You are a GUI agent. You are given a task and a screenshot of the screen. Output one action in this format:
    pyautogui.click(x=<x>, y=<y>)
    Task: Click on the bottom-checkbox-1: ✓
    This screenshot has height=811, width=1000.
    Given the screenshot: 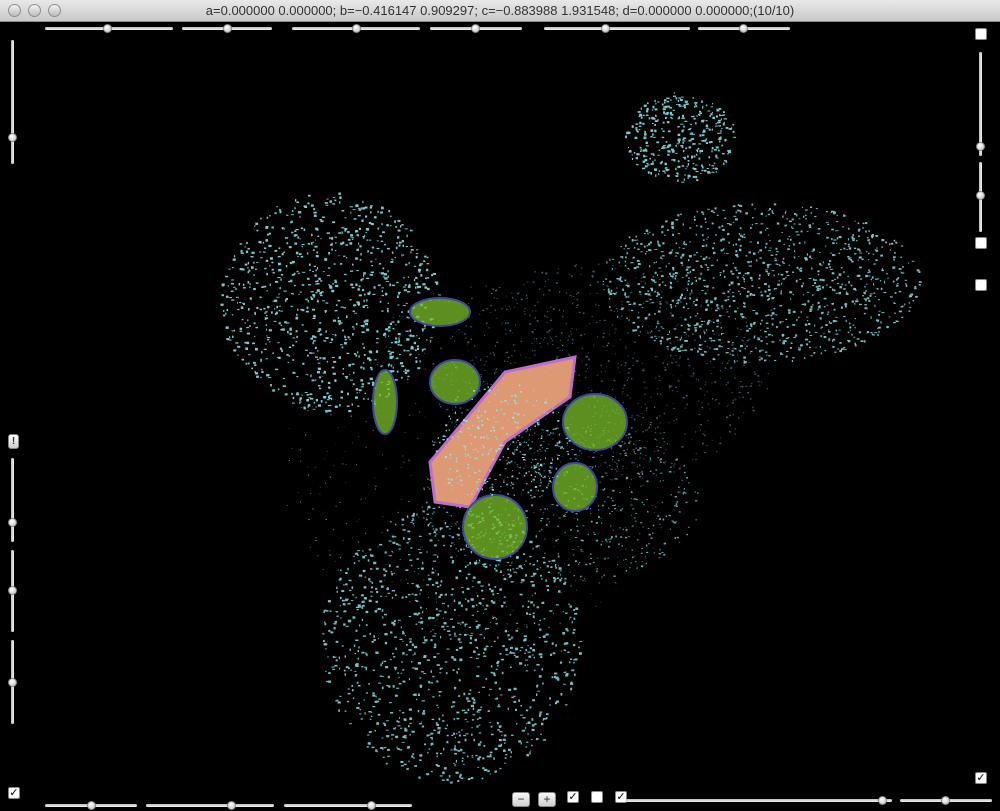 What is the action you would take?
    pyautogui.click(x=573, y=797)
    